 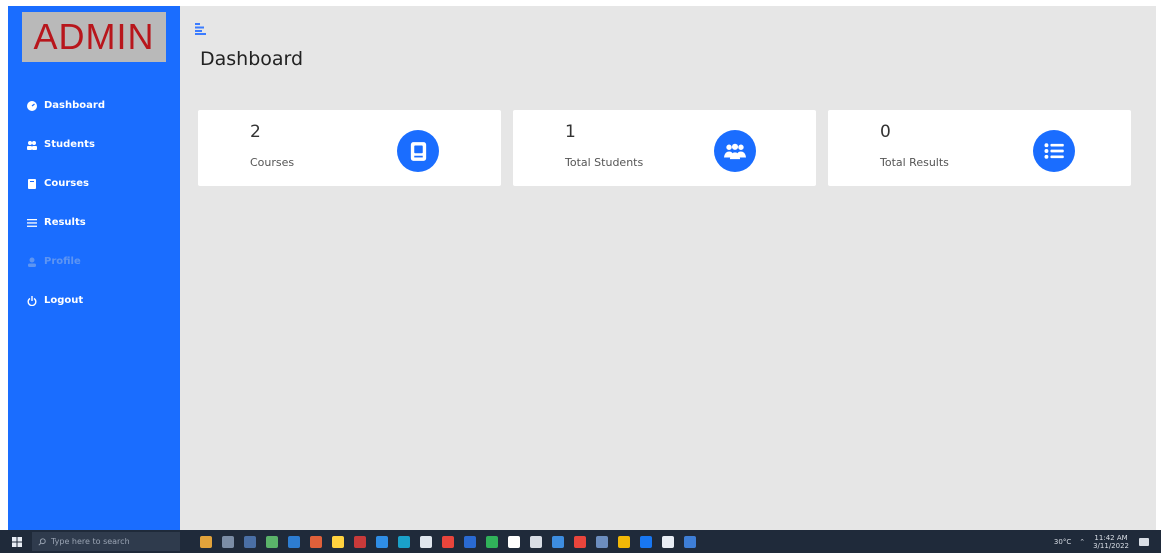 What do you see at coordinates (65, 222) in the screenshot?
I see `sidebar-item-label: Results` at bounding box center [65, 222].